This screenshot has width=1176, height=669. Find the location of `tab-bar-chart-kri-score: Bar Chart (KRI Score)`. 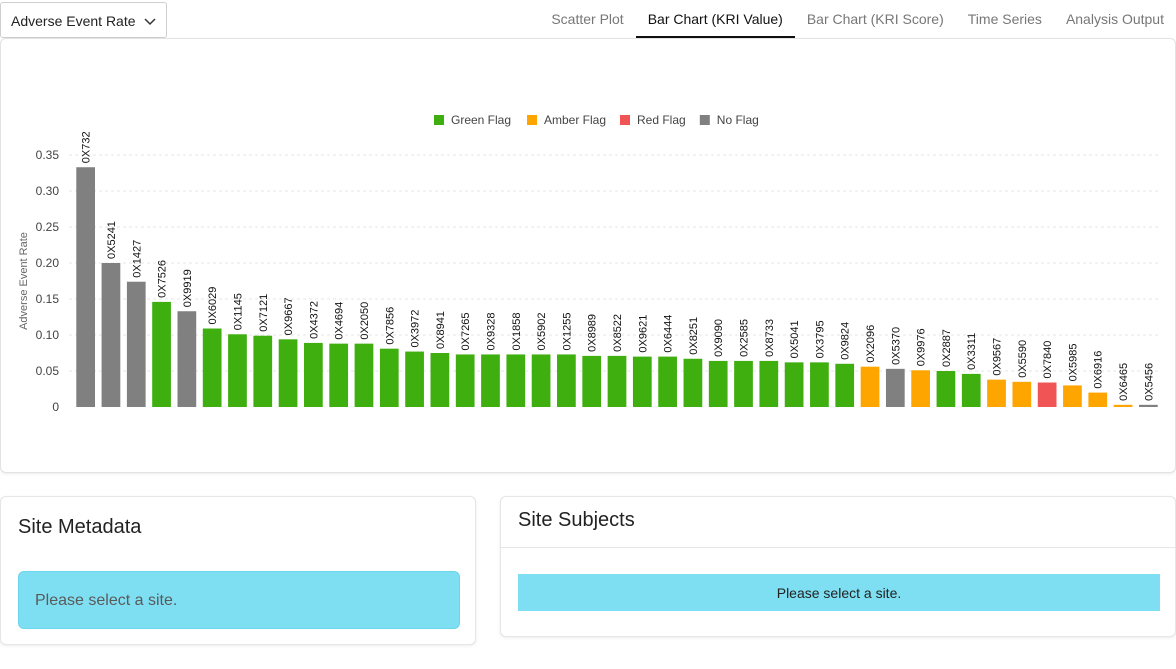

tab-bar-chart-kri-score: Bar Chart (KRI Score) is located at coordinates (875, 19).